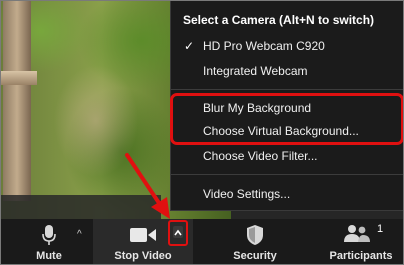  I want to click on shield-icon, so click(255, 235).